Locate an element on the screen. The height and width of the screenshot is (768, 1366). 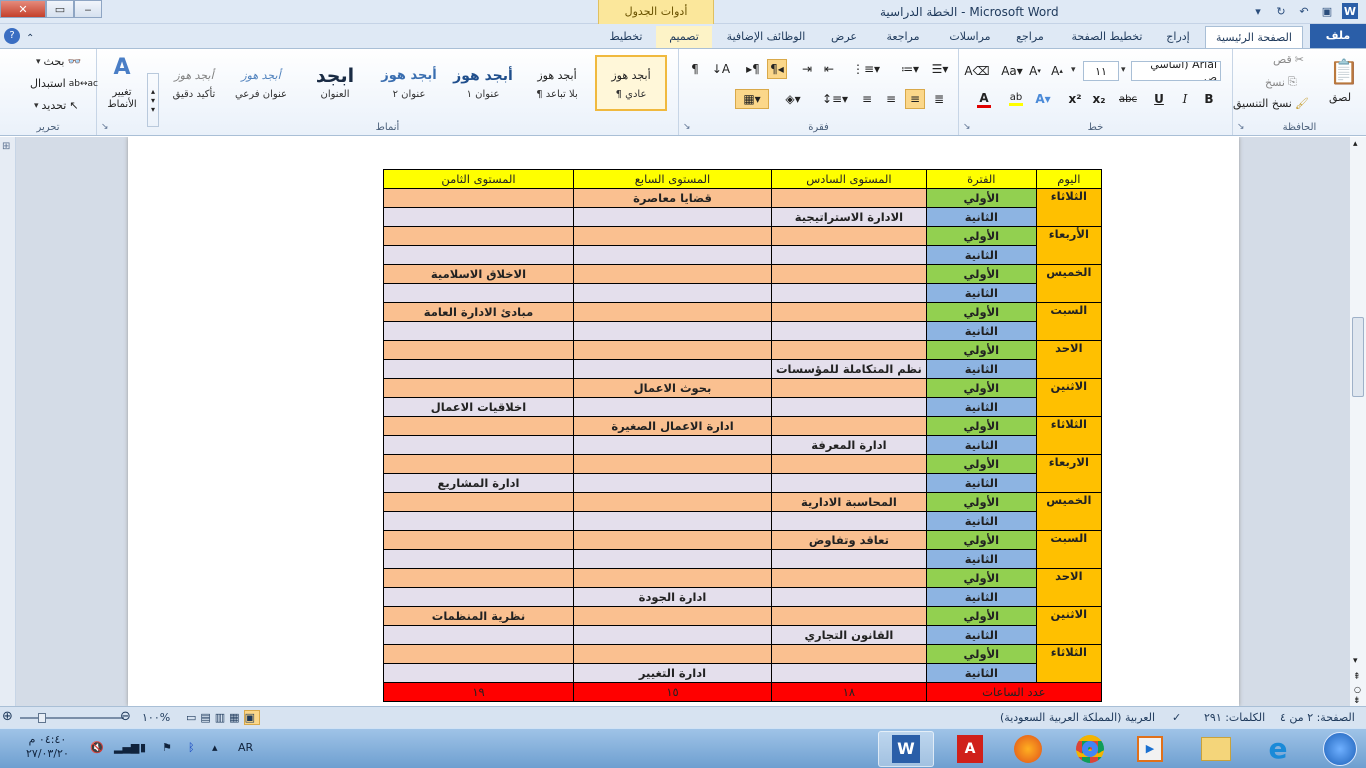
superscript-button: x² is located at coordinates (1075, 99).